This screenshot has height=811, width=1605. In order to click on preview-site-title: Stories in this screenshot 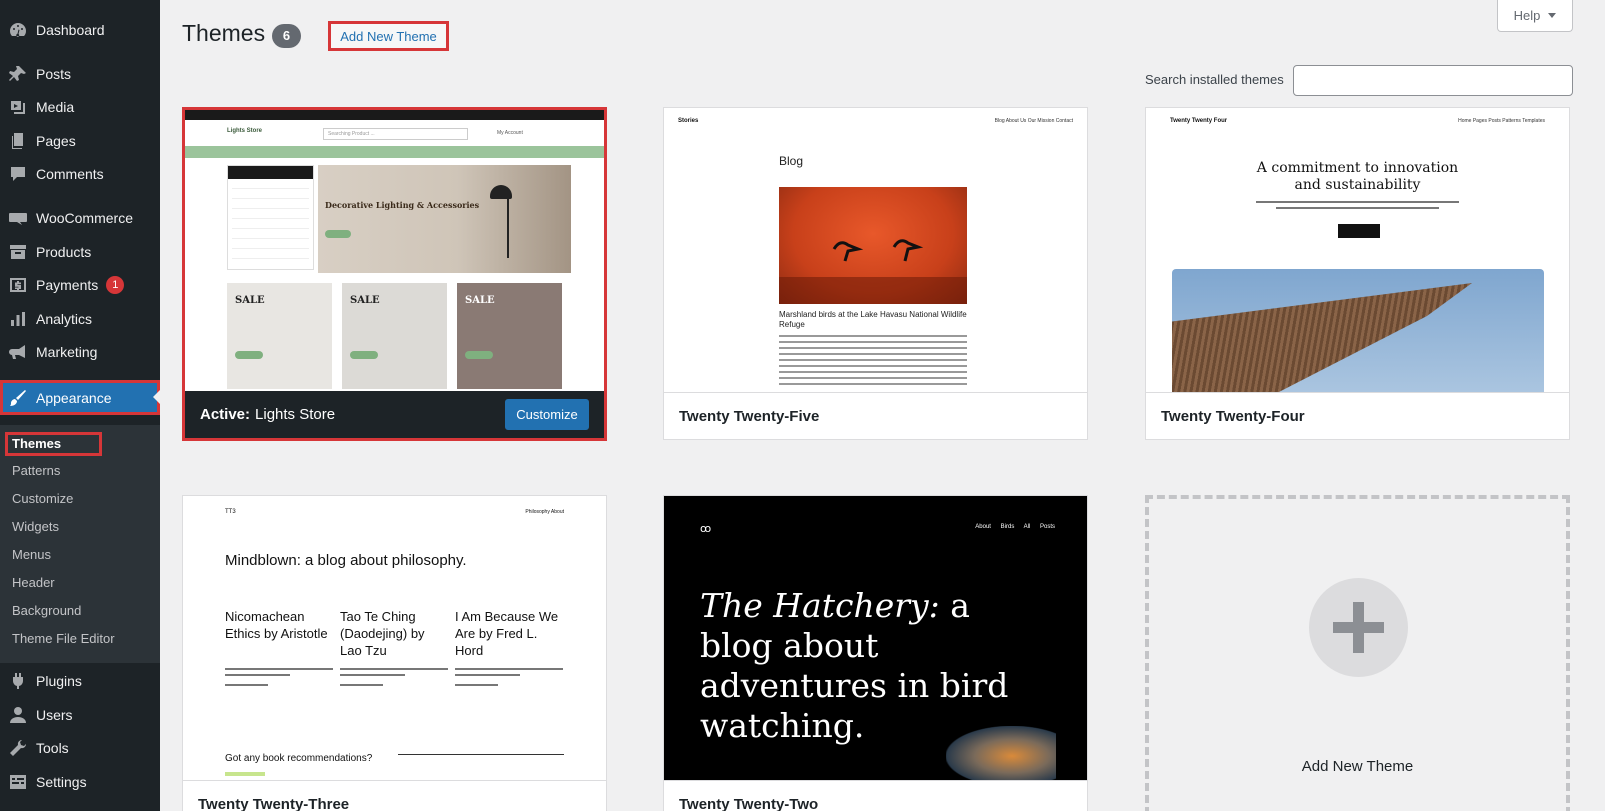, I will do `click(688, 121)`.